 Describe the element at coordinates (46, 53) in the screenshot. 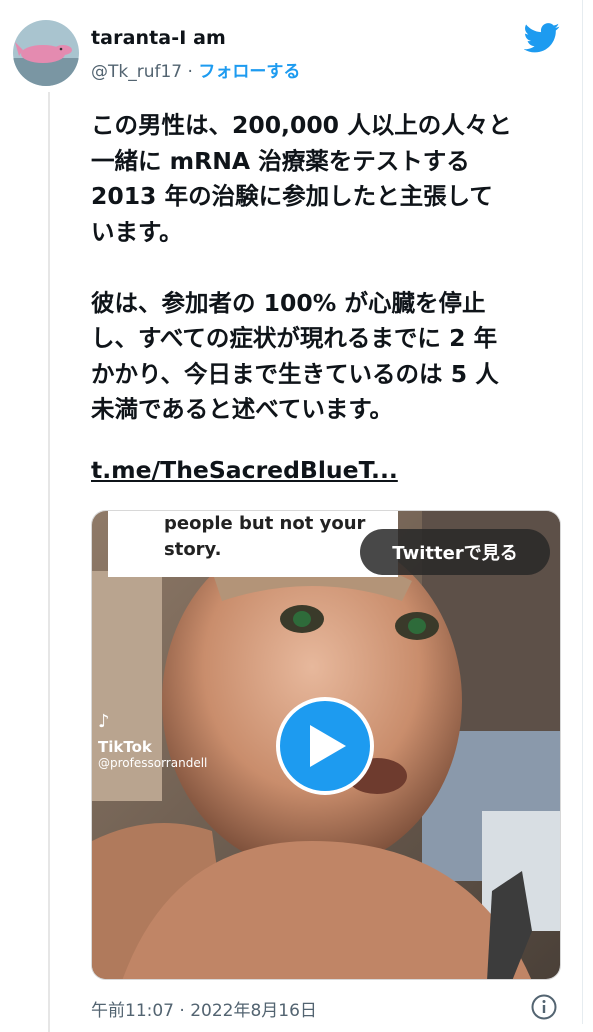

I see `avatar` at that location.